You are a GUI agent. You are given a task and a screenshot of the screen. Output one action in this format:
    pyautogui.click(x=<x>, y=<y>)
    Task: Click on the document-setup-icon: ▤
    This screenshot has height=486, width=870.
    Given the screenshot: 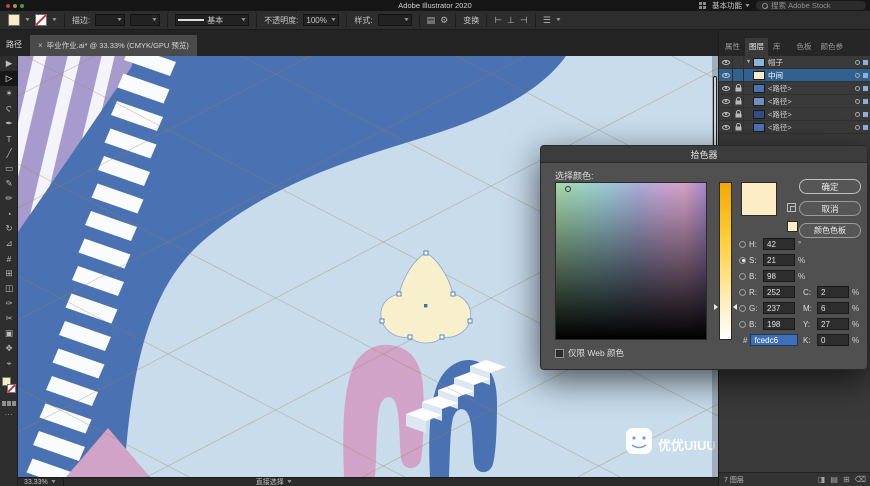 What is the action you would take?
    pyautogui.click(x=431, y=20)
    